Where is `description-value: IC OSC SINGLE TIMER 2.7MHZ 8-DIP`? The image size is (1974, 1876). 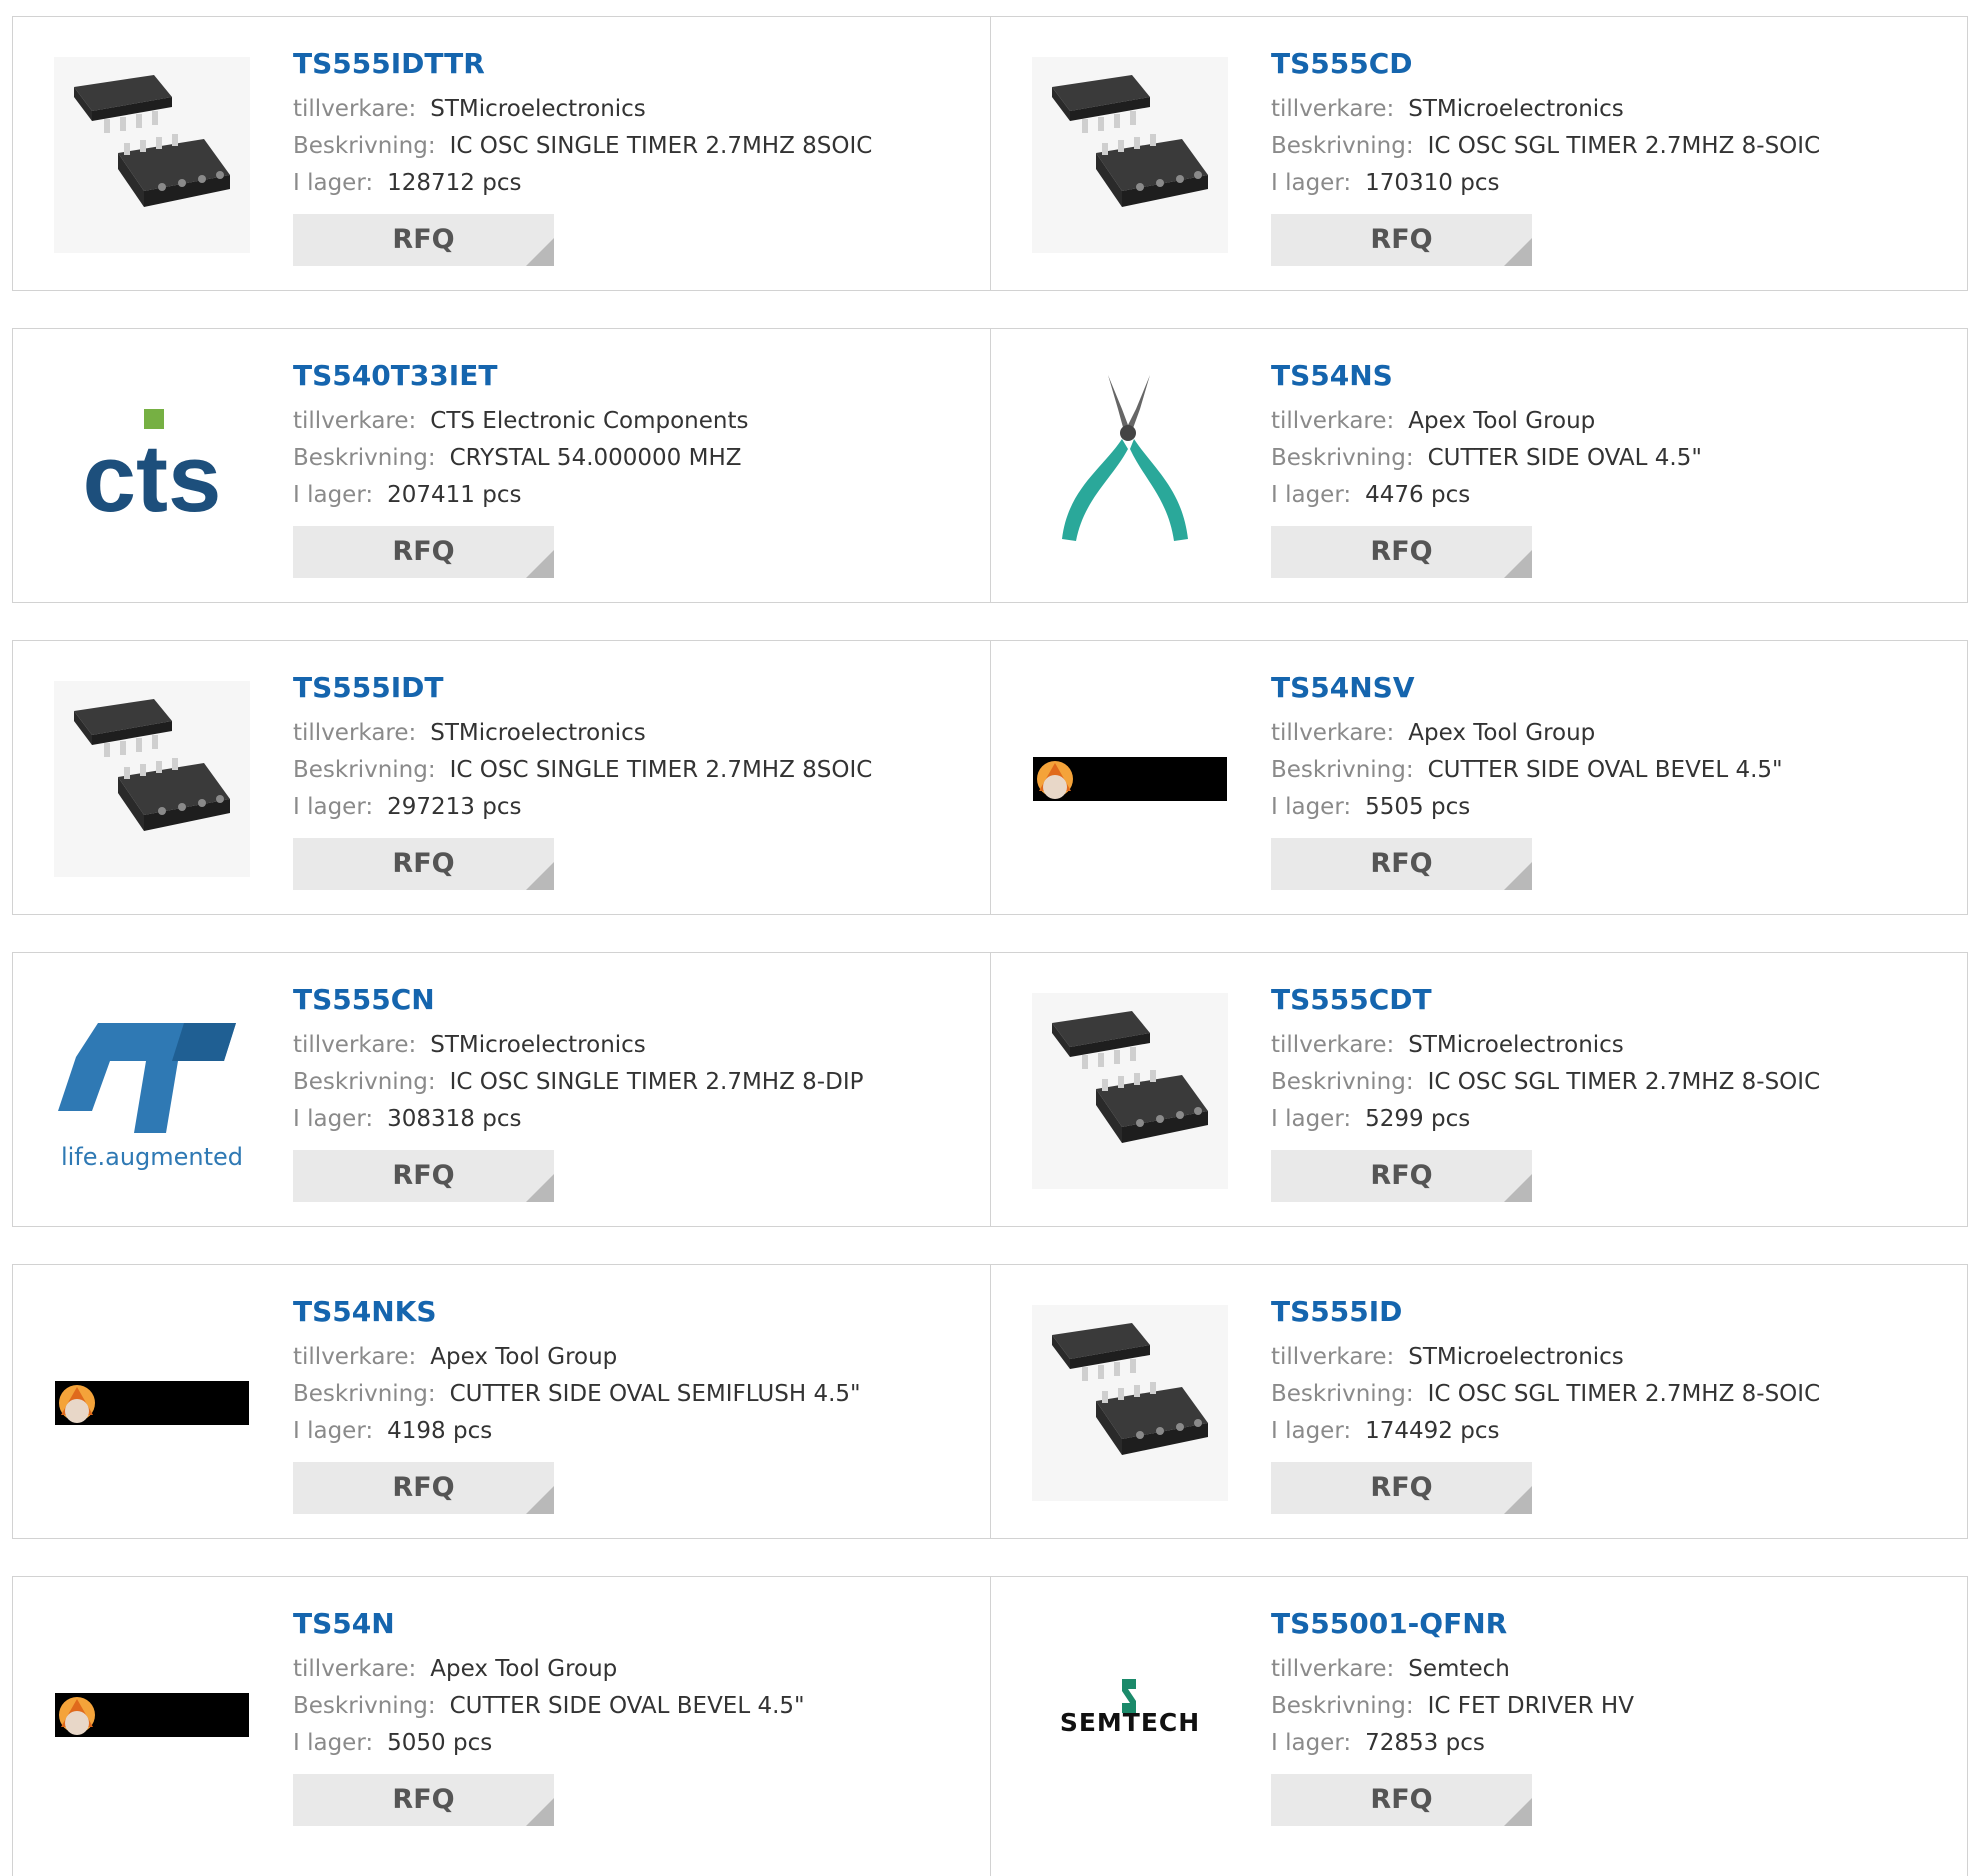
description-value: IC OSC SINGLE TIMER 2.7MHZ 8-DIP is located at coordinates (656, 1082).